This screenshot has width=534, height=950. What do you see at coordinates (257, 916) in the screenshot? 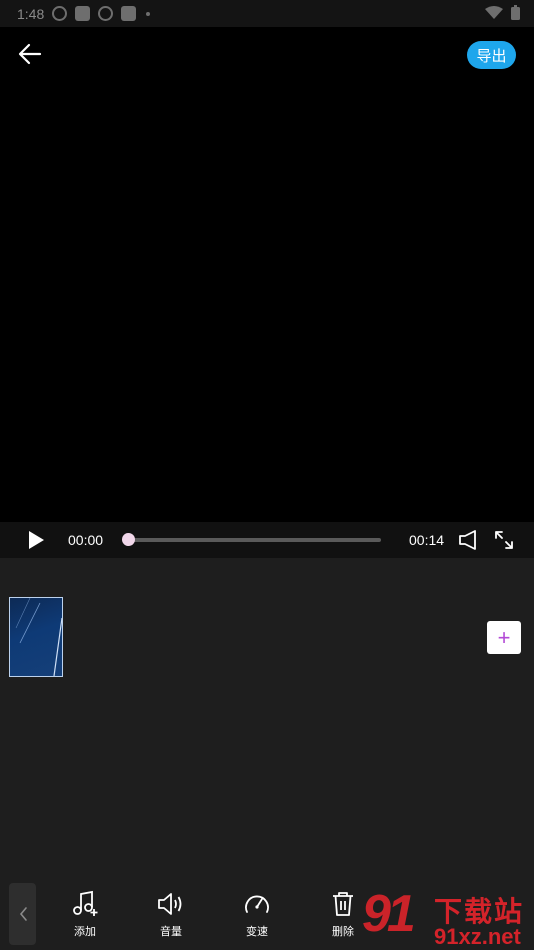
I see `tool-speed: 变速` at bounding box center [257, 916].